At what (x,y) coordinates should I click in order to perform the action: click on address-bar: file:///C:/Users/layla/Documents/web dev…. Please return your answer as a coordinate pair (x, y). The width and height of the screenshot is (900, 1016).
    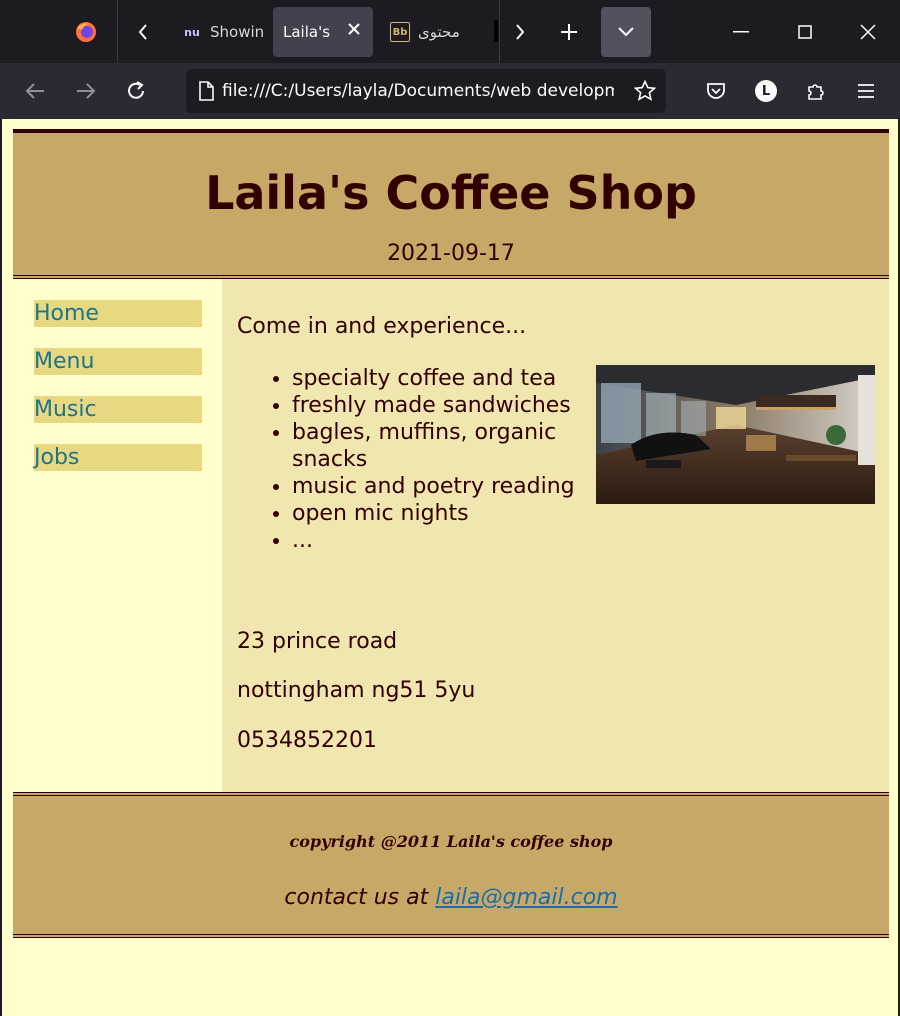
    Looking at the image, I should click on (426, 91).